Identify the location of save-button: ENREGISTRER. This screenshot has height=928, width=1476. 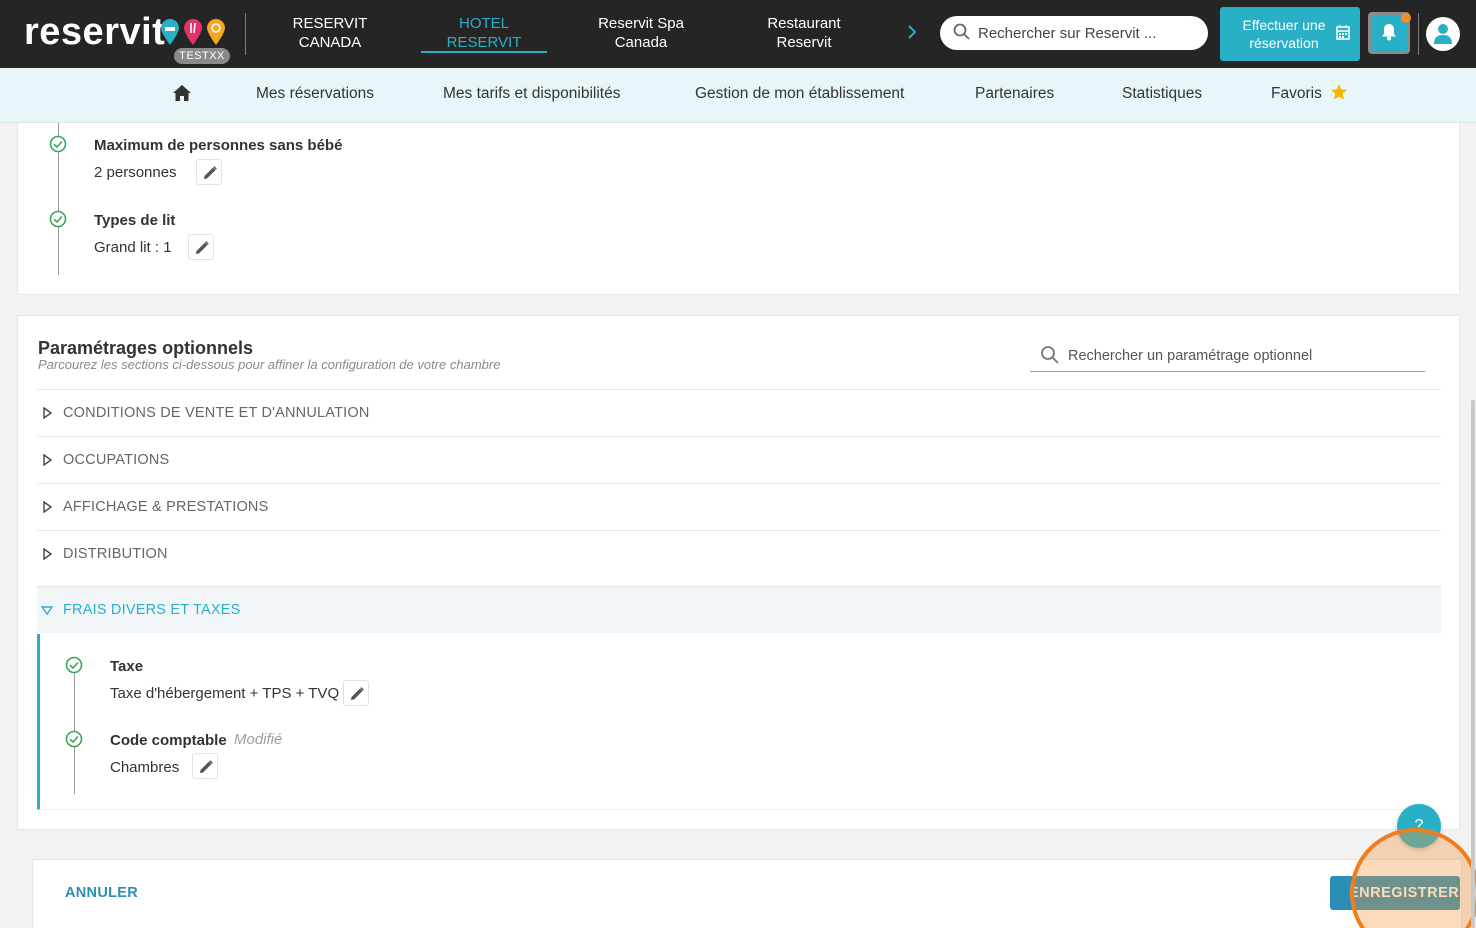
(1395, 893).